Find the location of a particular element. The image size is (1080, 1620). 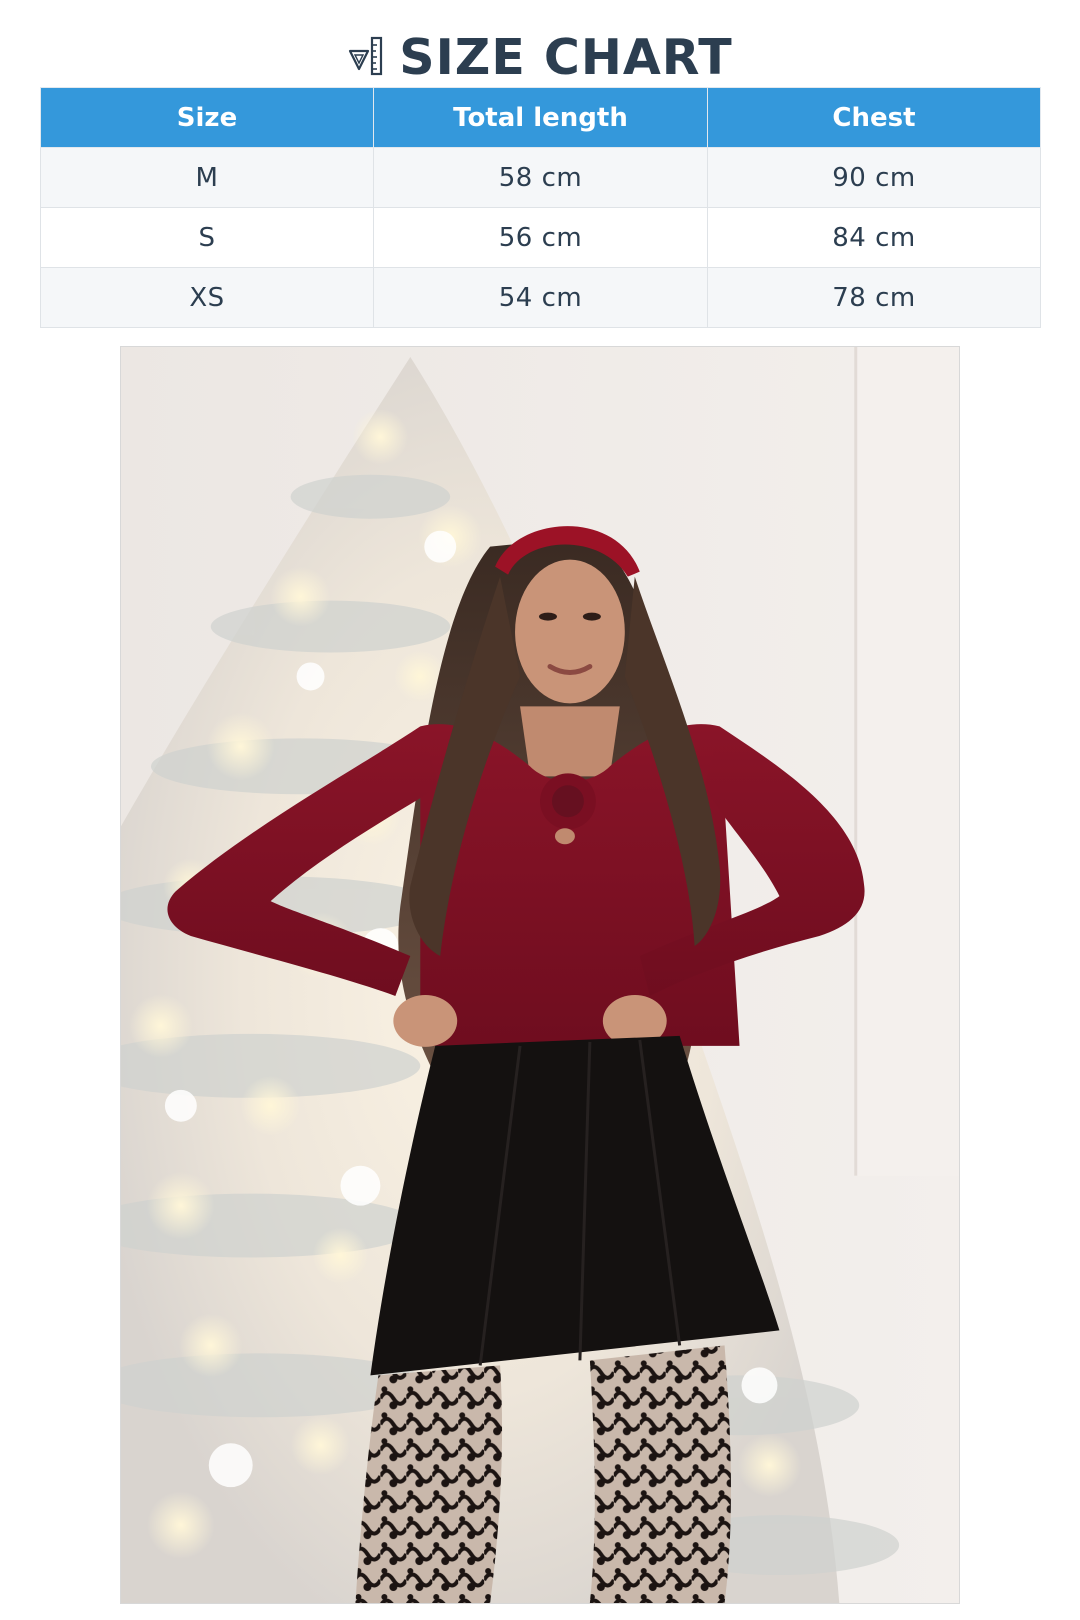

size-chart-heading: SIZE CHART is located at coordinates (540, 57).